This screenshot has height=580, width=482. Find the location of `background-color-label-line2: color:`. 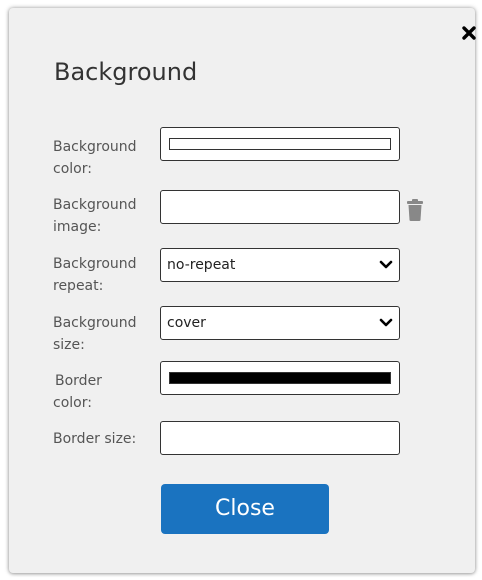

background-color-label-line2: color: is located at coordinates (72, 169).